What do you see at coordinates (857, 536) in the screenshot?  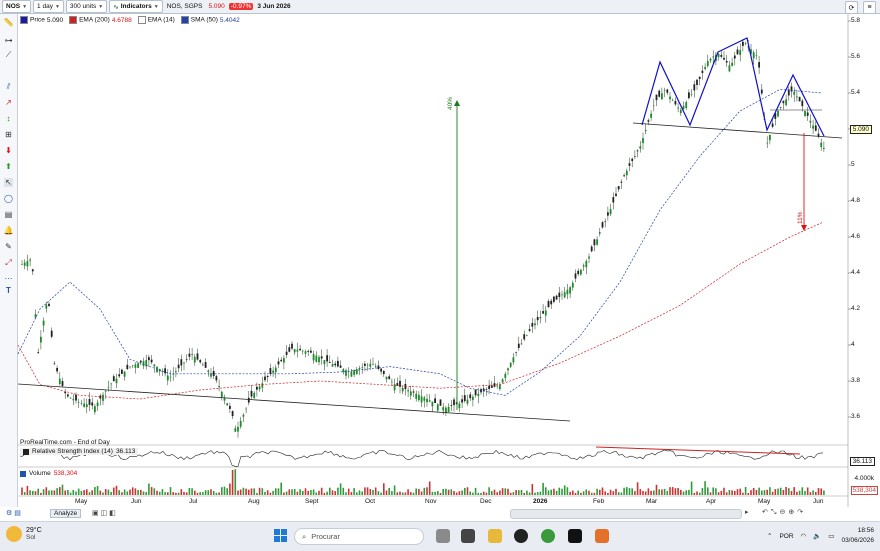 I see `clock: 18:56 03/06/2026` at bounding box center [857, 536].